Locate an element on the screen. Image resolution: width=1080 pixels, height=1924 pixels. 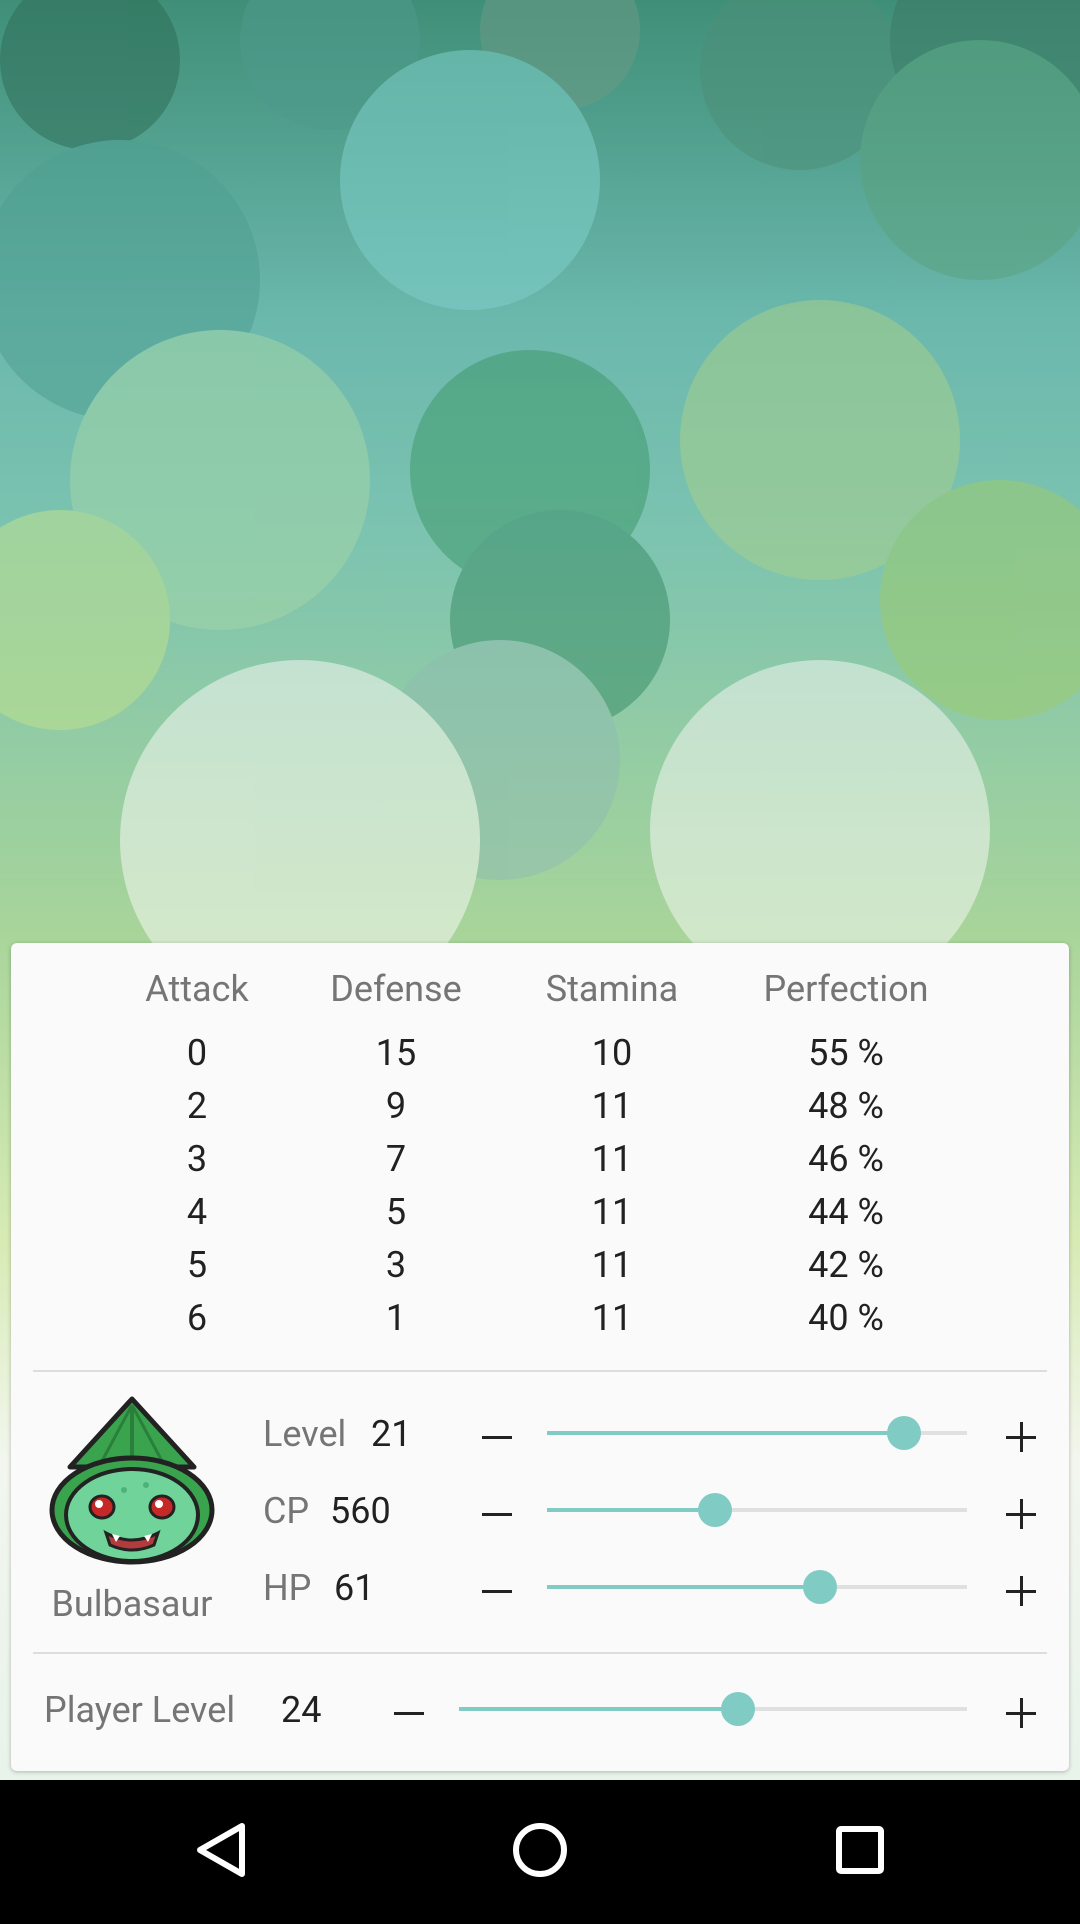
cp-label: CP is located at coordinates (286, 1511).